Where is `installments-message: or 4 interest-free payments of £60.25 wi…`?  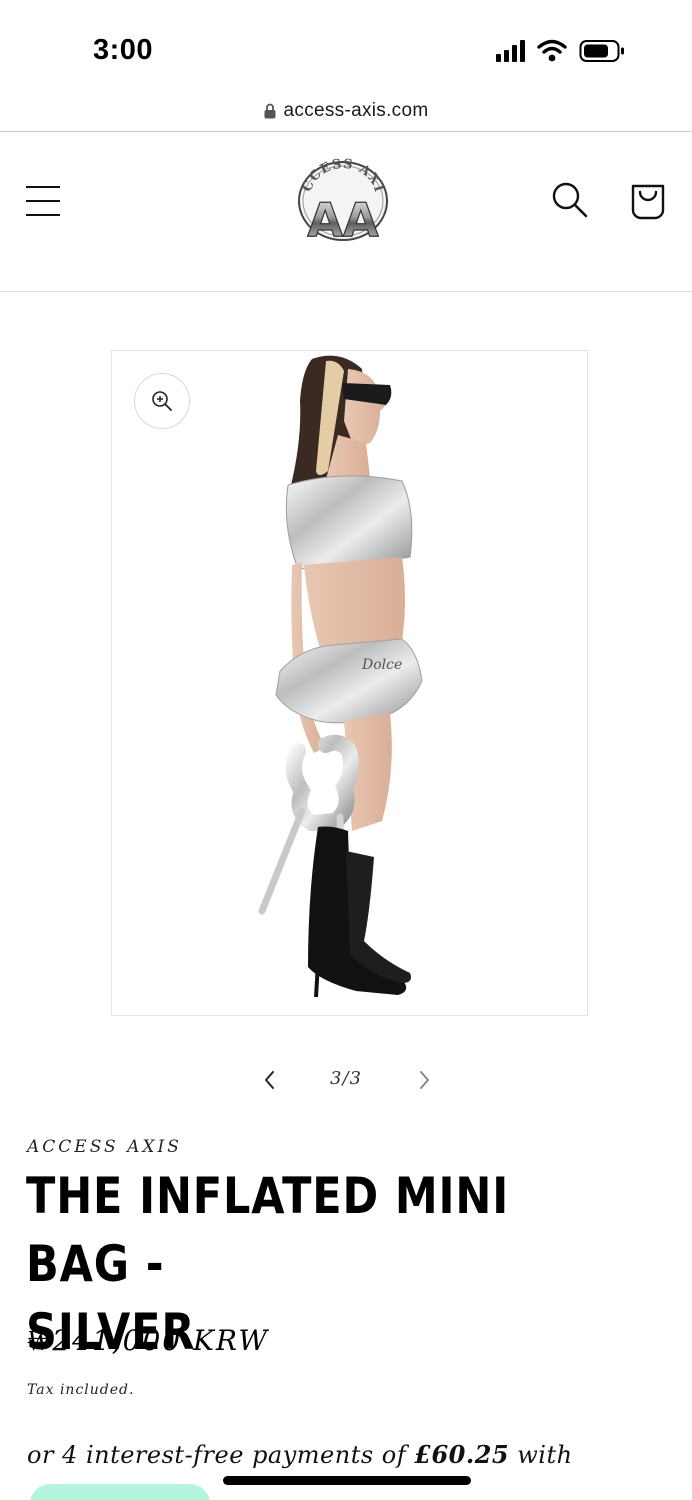 installments-message: or 4 interest-free payments of £60.25 wi… is located at coordinates (300, 1454).